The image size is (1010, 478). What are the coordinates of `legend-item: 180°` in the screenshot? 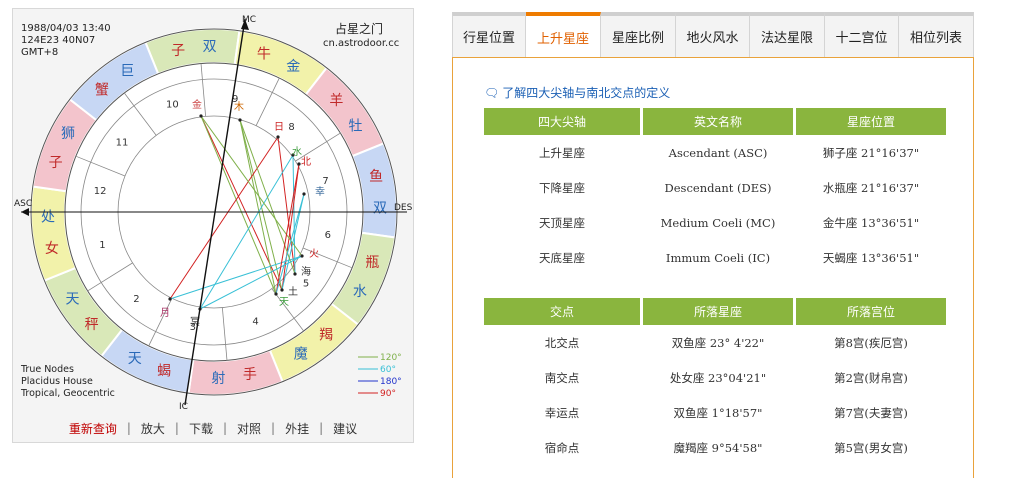 It's located at (380, 382).